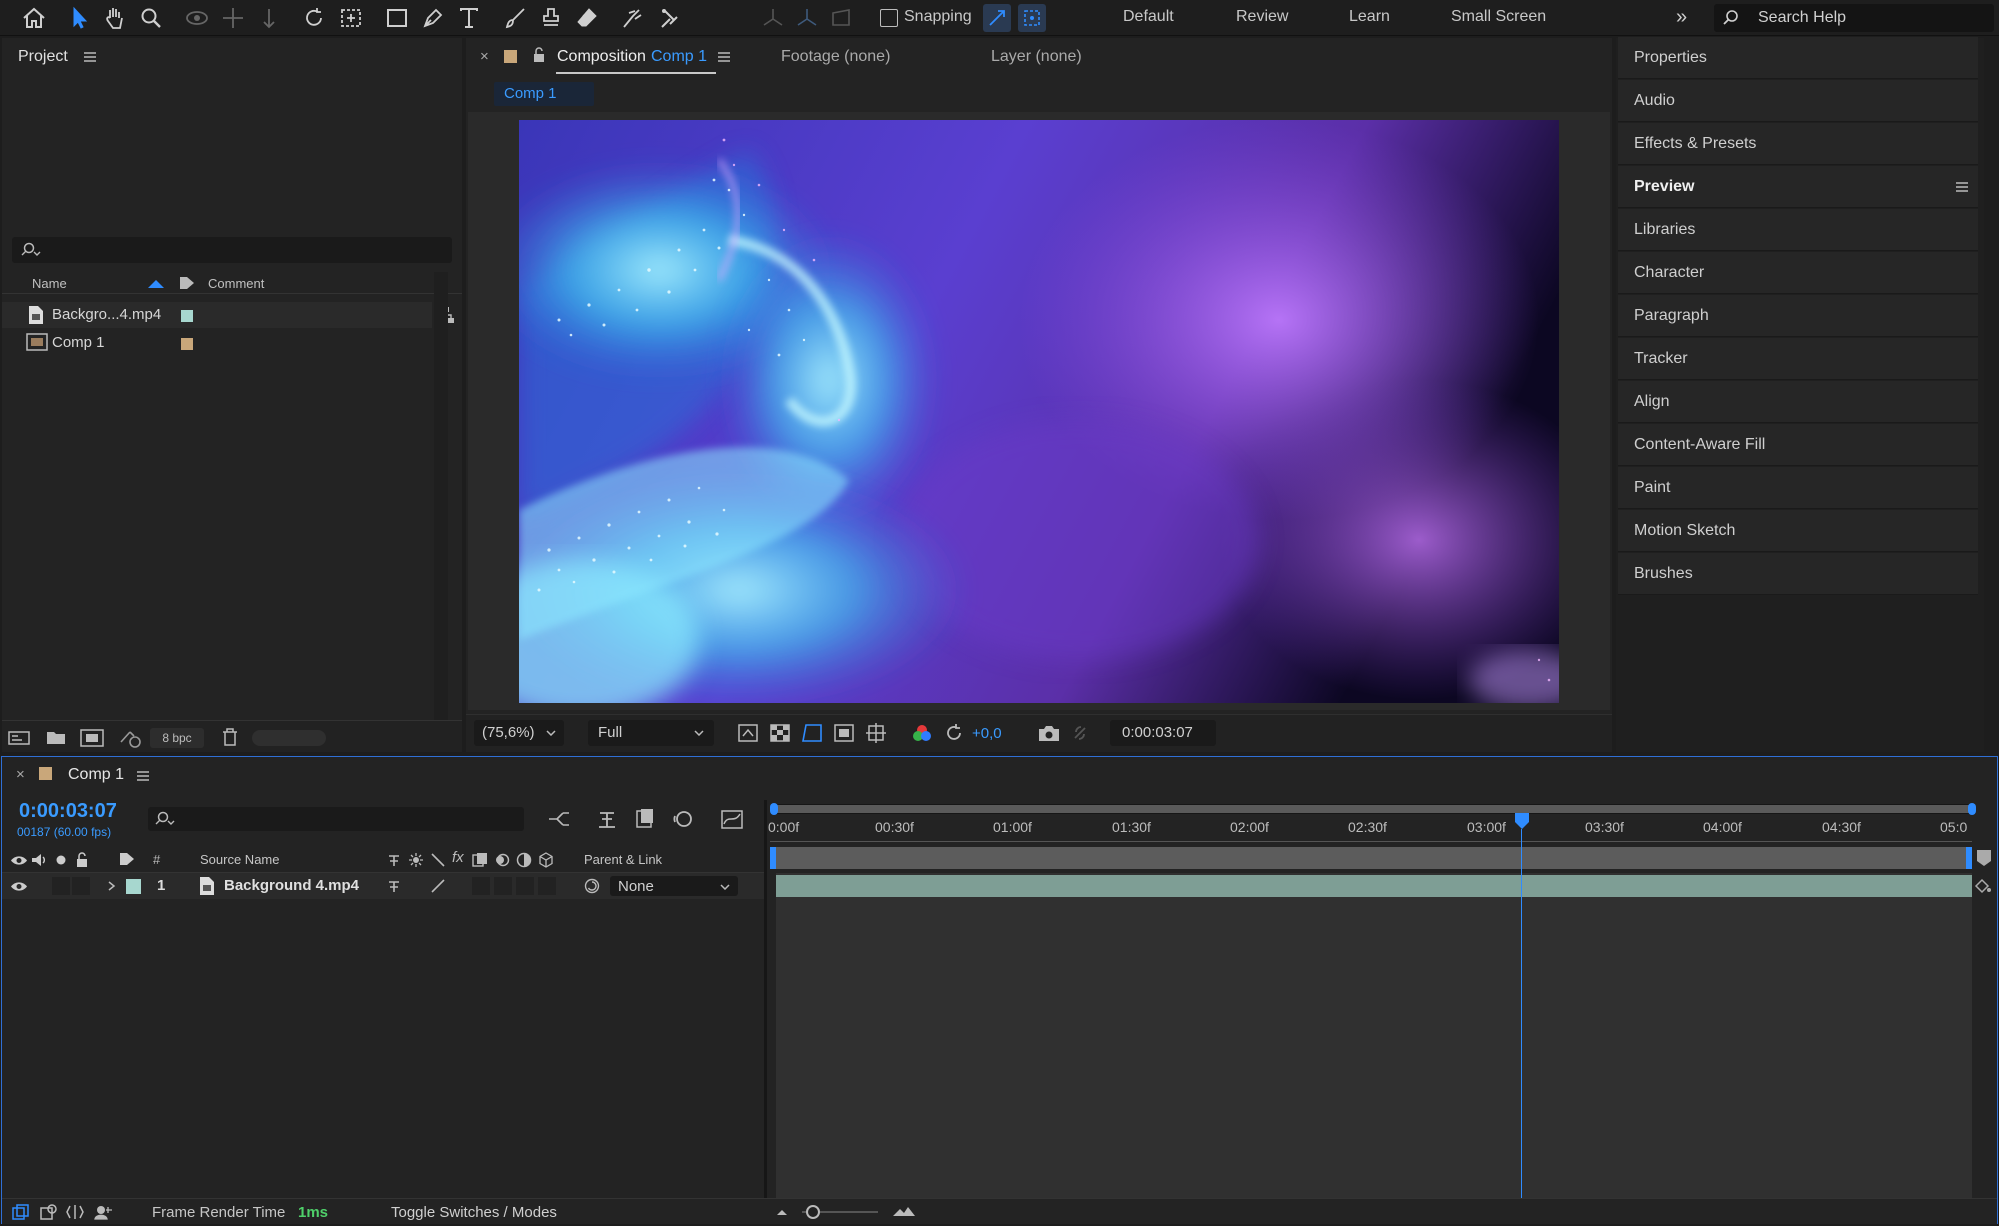 This screenshot has width=1999, height=1226. What do you see at coordinates (724, 57) in the screenshot?
I see `viewer-menu-icon` at bounding box center [724, 57].